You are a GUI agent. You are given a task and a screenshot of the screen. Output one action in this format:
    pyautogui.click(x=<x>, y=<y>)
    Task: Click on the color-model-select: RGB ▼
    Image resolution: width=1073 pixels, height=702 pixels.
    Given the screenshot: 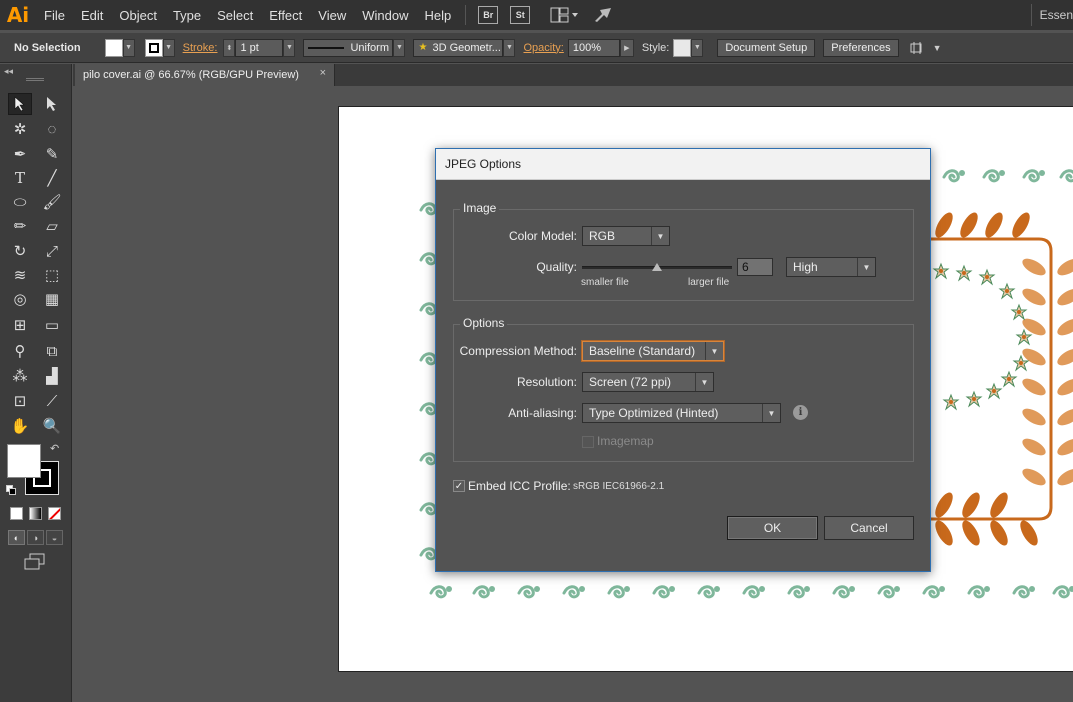 What is the action you would take?
    pyautogui.click(x=626, y=236)
    